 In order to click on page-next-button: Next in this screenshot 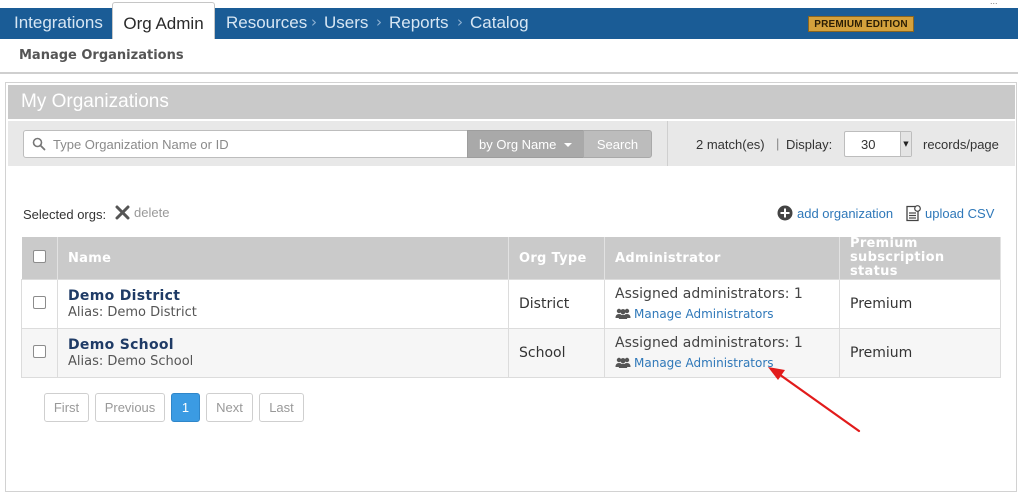, I will do `click(229, 407)`.